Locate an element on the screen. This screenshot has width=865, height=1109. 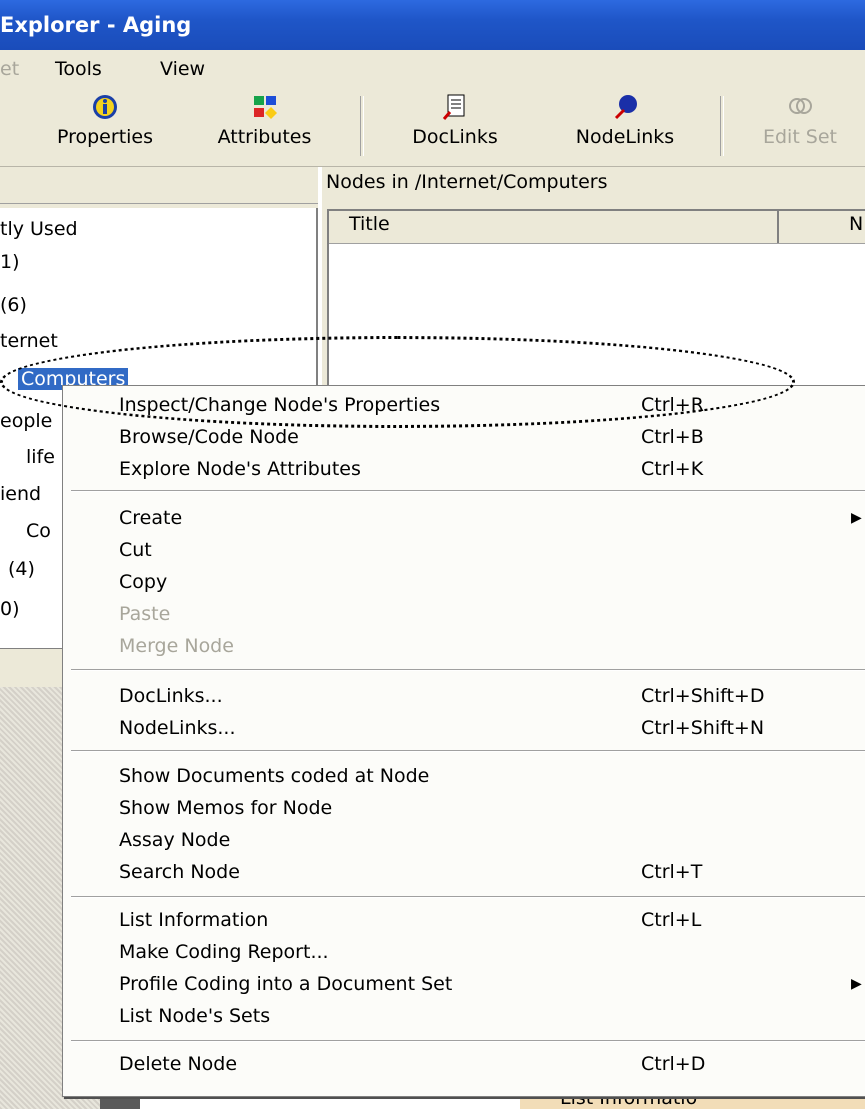
menu-label: Create is located at coordinates (151, 518).